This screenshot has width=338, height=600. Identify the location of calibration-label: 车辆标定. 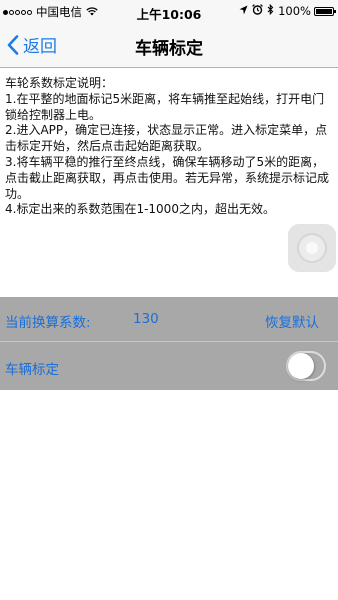
(32, 370).